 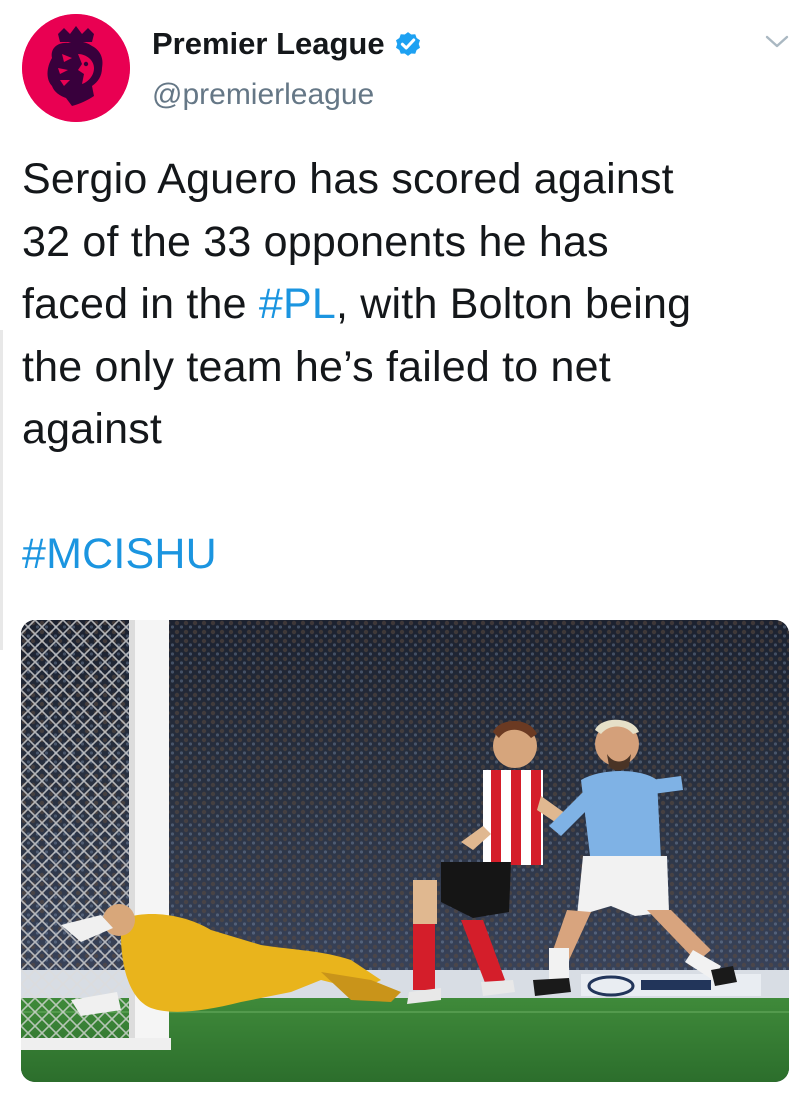 I want to click on lion-logo-icon, so click(x=76, y=68).